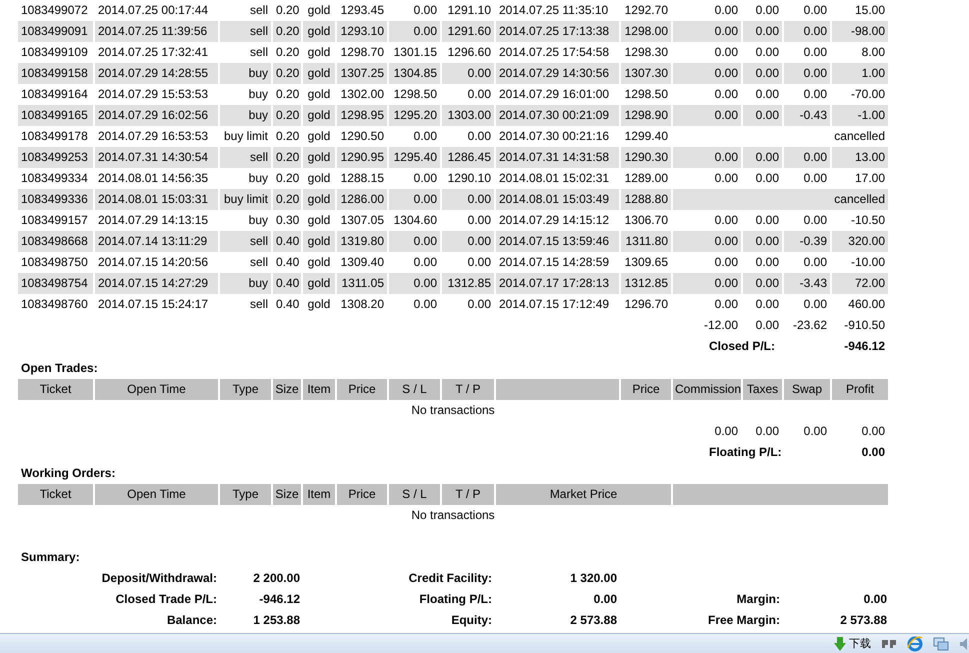  What do you see at coordinates (54, 178) in the screenshot?
I see `table-cell-text: 1083499334` at bounding box center [54, 178].